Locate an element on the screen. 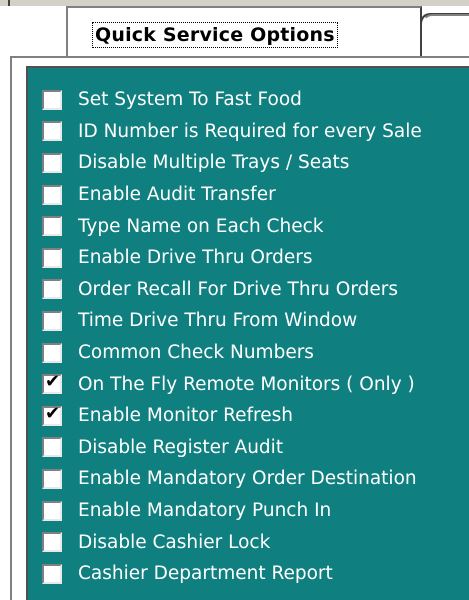 Image resolution: width=469 pixels, height=600 pixels. option-label: Enable Mandatory Order Destination is located at coordinates (247, 479).